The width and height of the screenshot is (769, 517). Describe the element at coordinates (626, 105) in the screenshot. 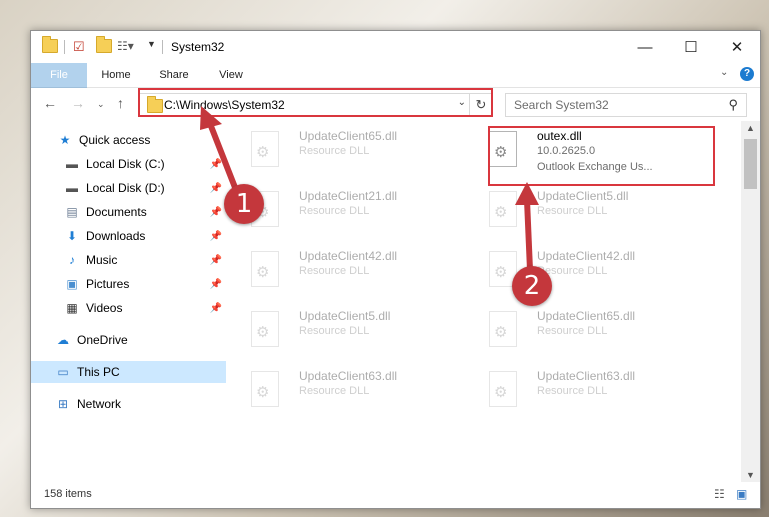

I see `search-input: Search System32 ⚲` at that location.